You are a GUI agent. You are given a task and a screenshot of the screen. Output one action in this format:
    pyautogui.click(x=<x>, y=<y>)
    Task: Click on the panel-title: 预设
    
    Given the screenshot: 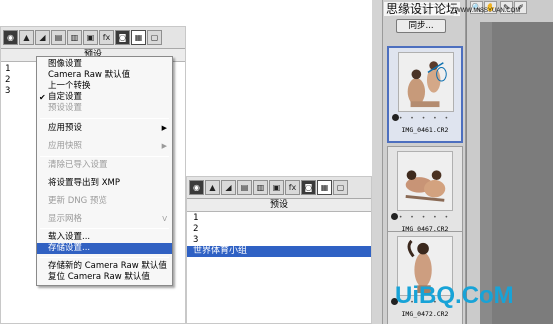 What is the action you would take?
    pyautogui.click(x=279, y=205)
    